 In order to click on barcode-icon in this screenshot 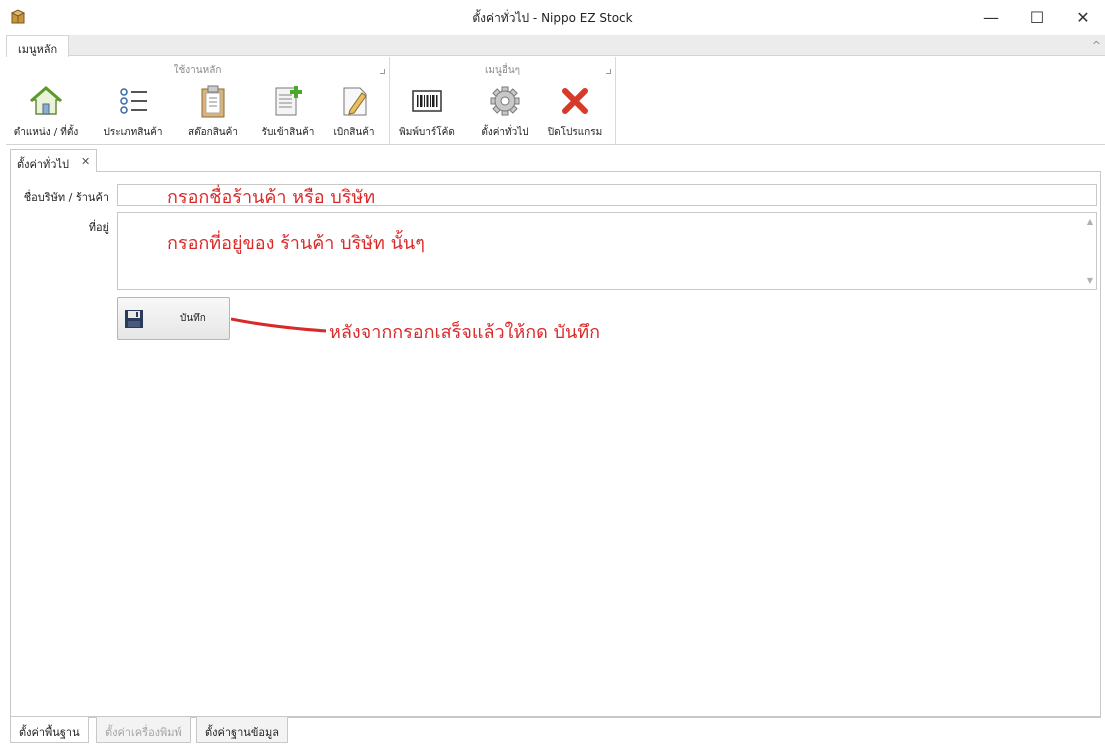, I will do `click(427, 101)`.